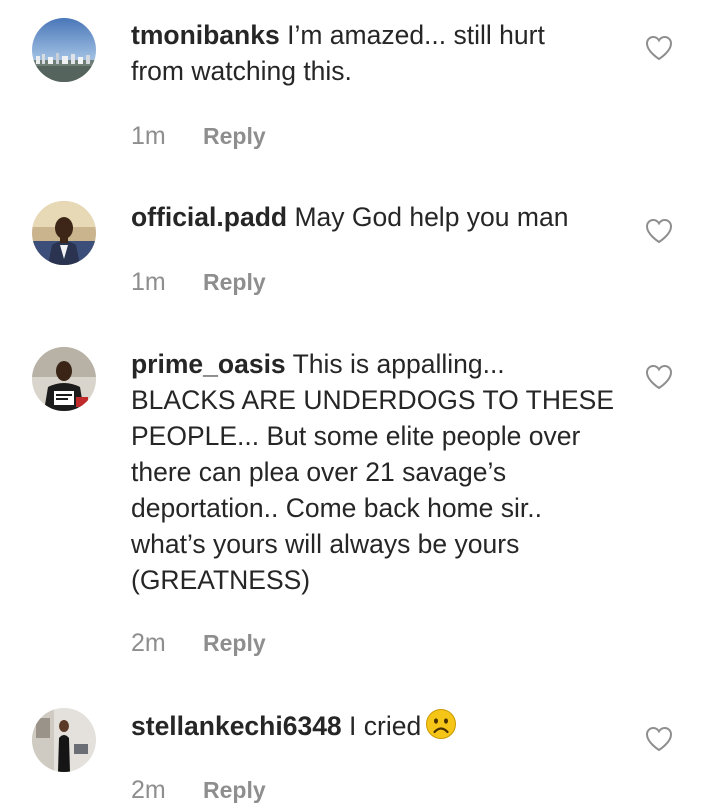  I want to click on landscape-avatar-icon, so click(64, 50).